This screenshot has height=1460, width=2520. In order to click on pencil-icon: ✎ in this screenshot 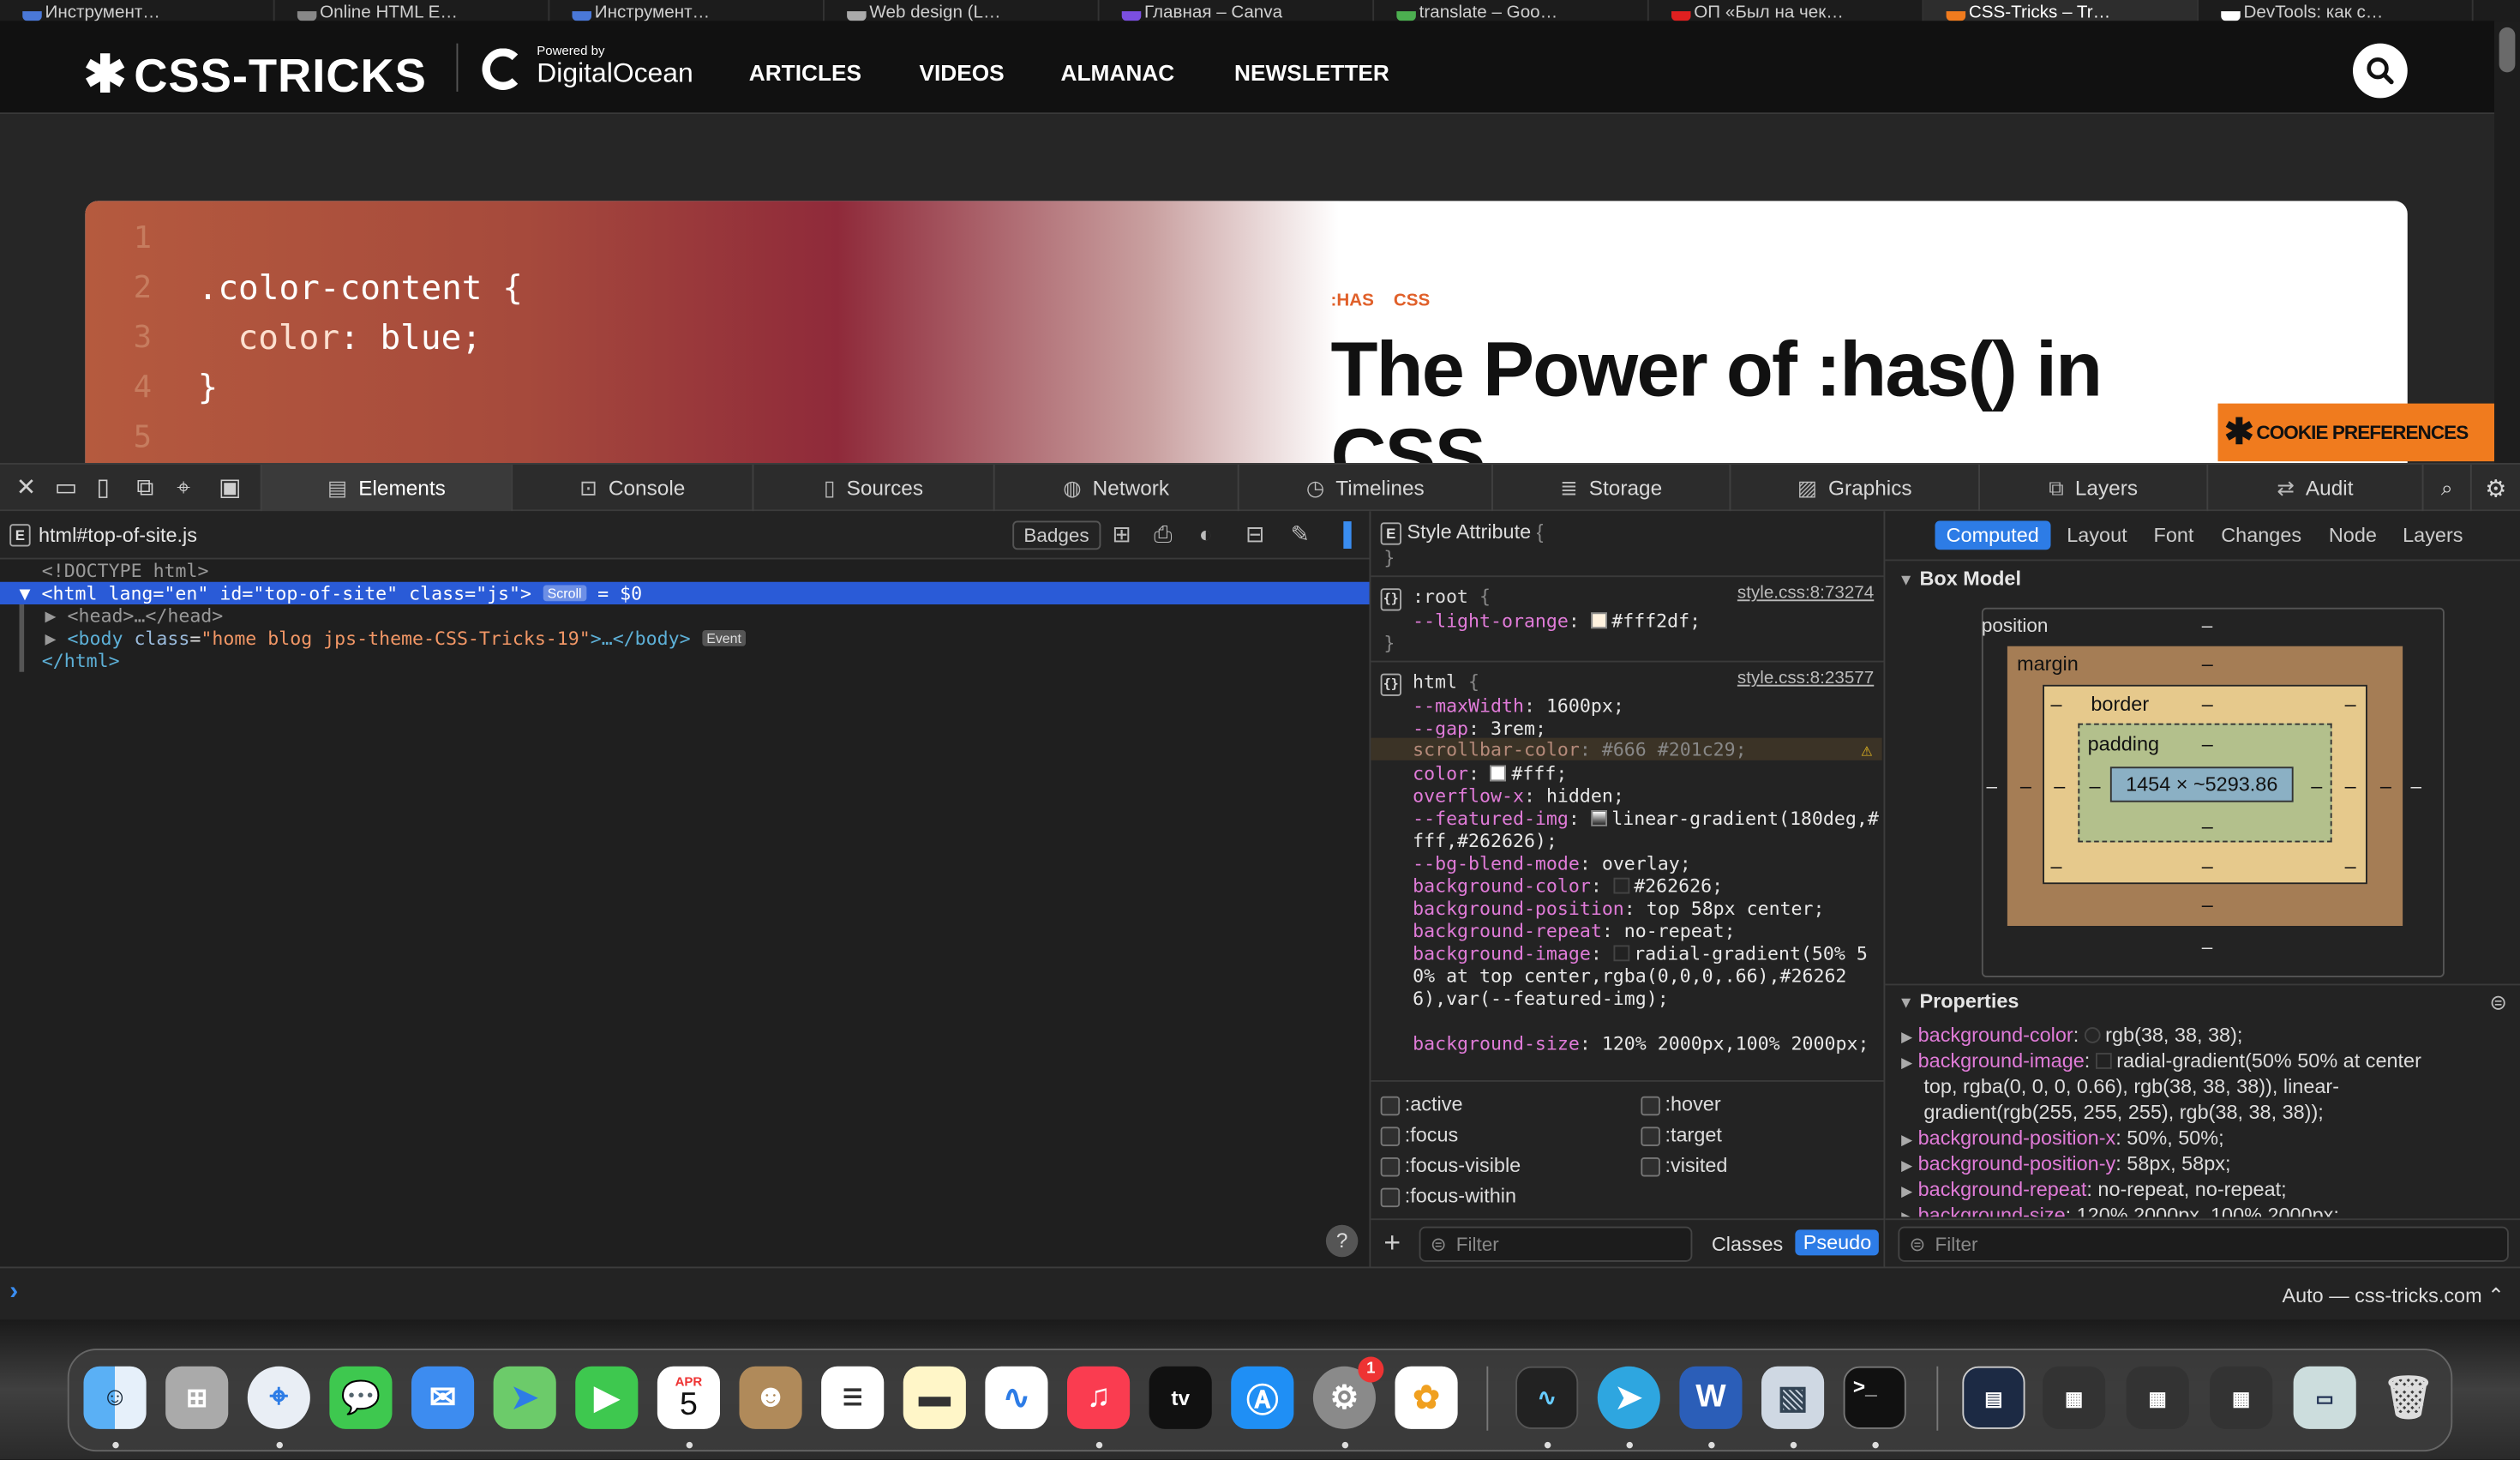, I will do `click(1300, 533)`.